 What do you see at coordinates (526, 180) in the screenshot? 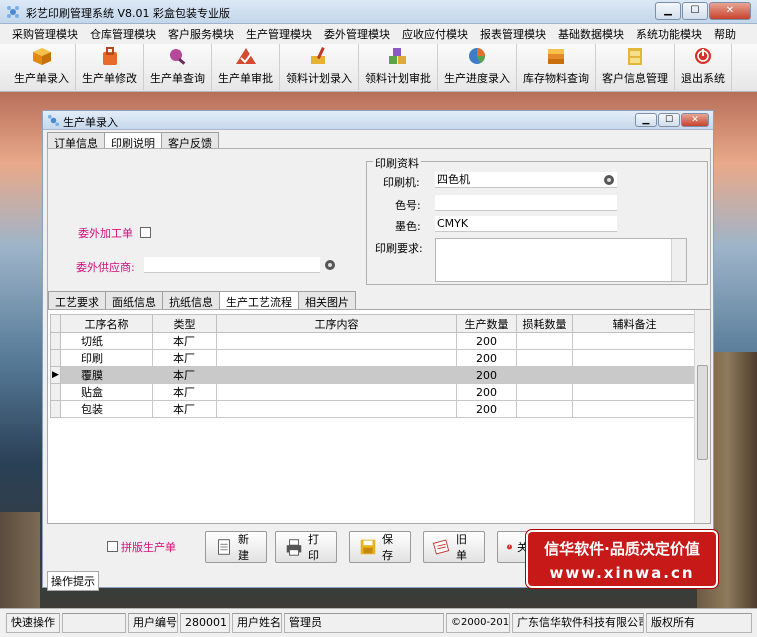
I see `press-input: 四色机` at bounding box center [526, 180].